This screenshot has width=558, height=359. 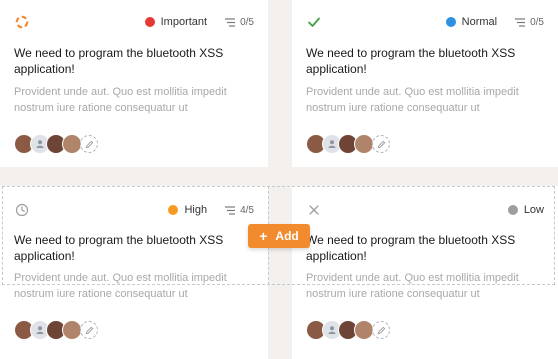 I want to click on priority-text: Normal, so click(x=479, y=22).